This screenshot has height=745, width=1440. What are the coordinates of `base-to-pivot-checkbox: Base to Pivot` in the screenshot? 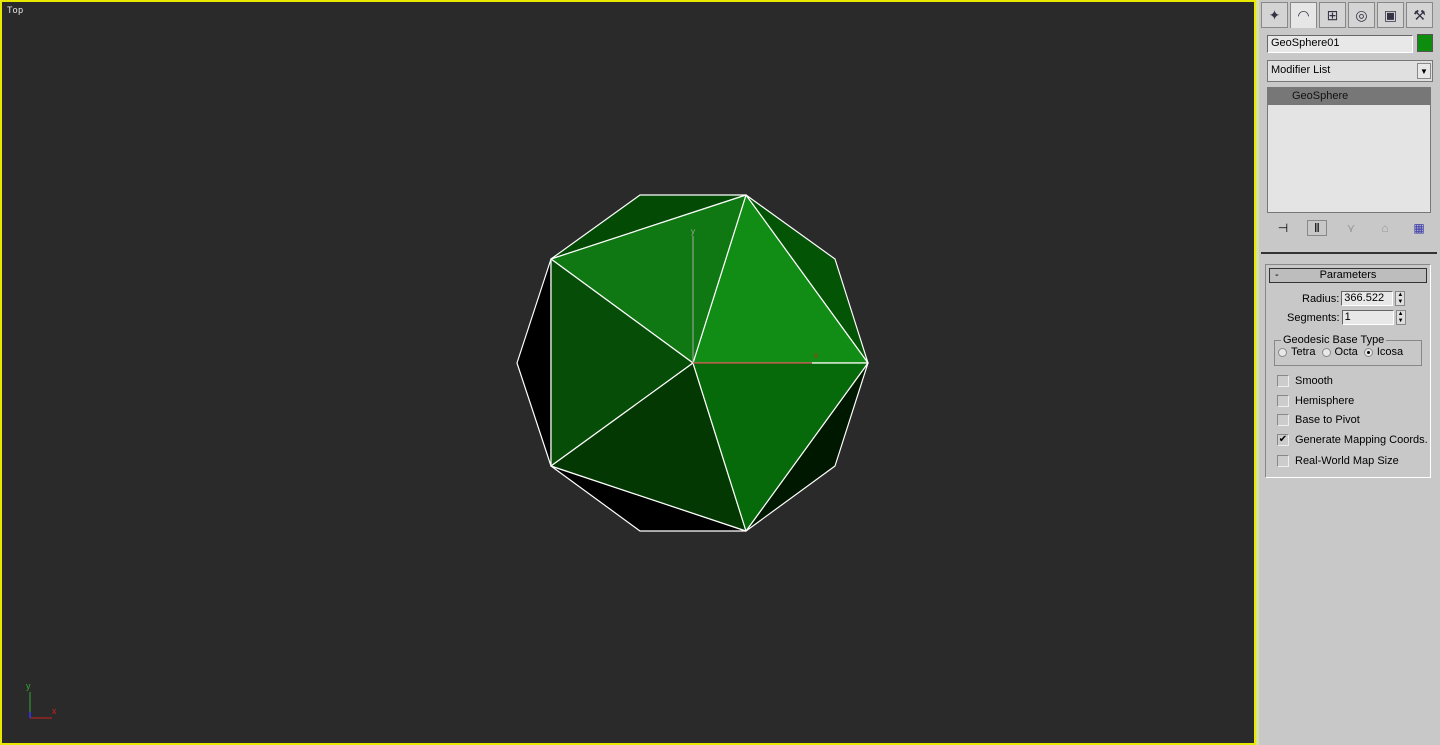 It's located at (1318, 420).